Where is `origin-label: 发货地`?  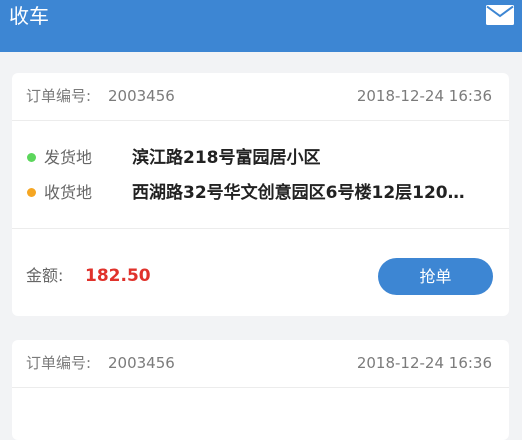
origin-label: 发货地 is located at coordinates (68, 157).